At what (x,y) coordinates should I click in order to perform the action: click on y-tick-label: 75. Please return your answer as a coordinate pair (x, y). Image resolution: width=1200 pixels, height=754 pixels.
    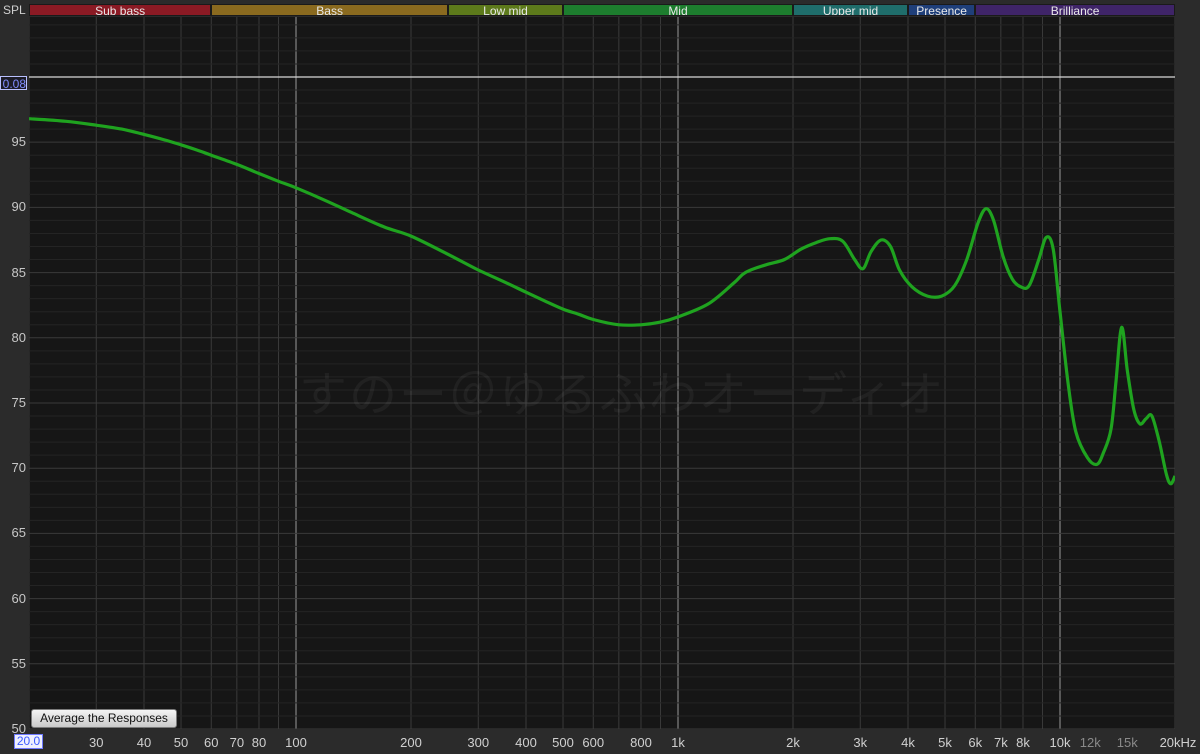
    Looking at the image, I should click on (18, 402).